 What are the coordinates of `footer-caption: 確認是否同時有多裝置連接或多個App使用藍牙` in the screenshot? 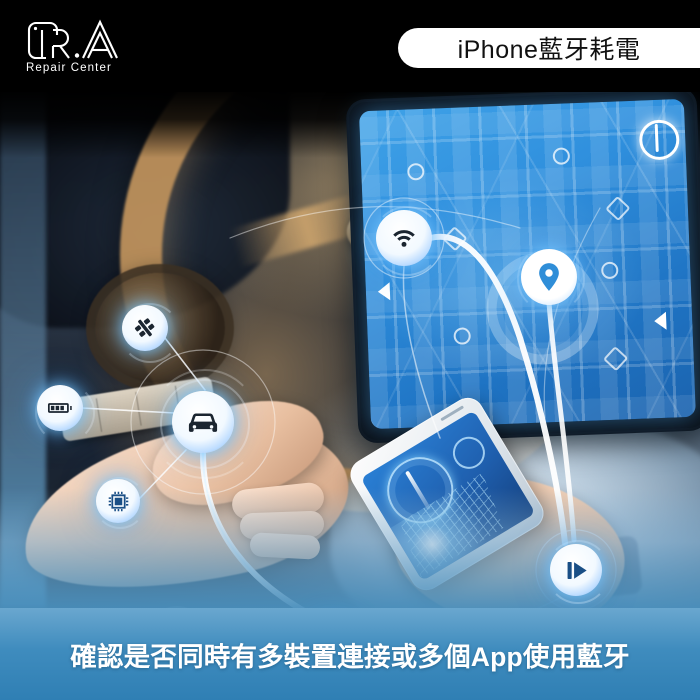 It's located at (350, 656).